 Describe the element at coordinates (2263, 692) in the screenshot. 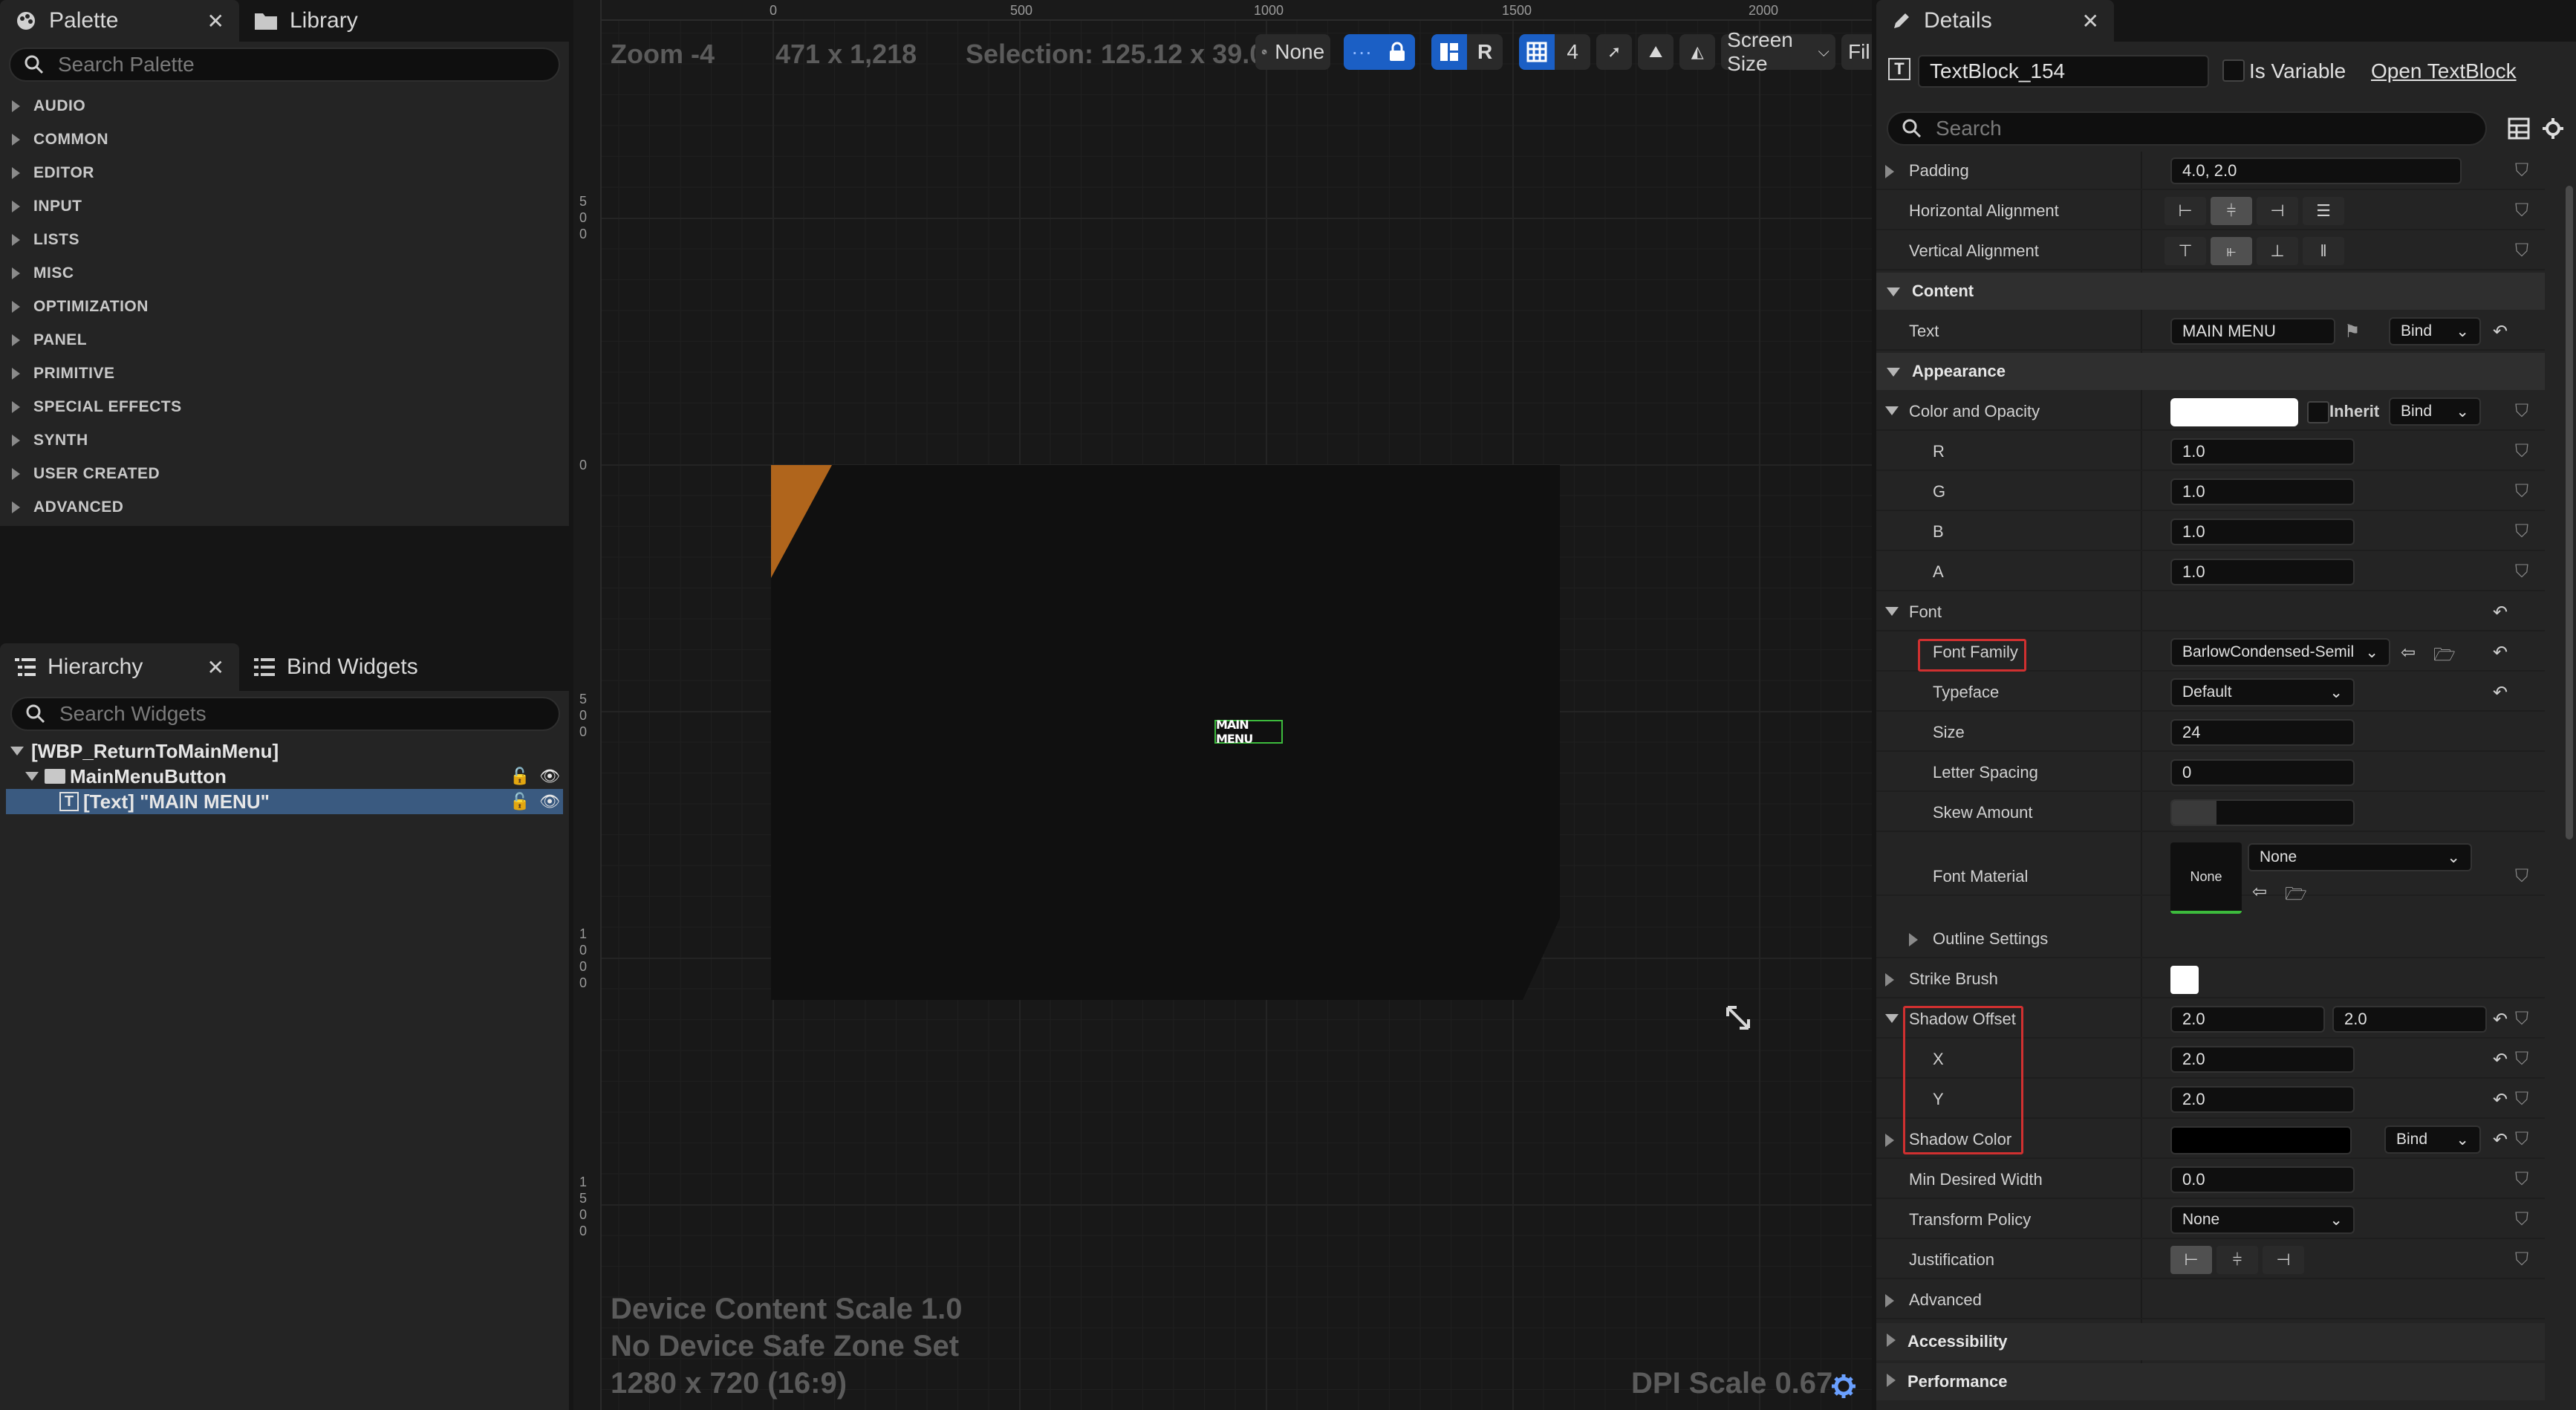

I see `typeface-dropdown: Default ⌄` at that location.